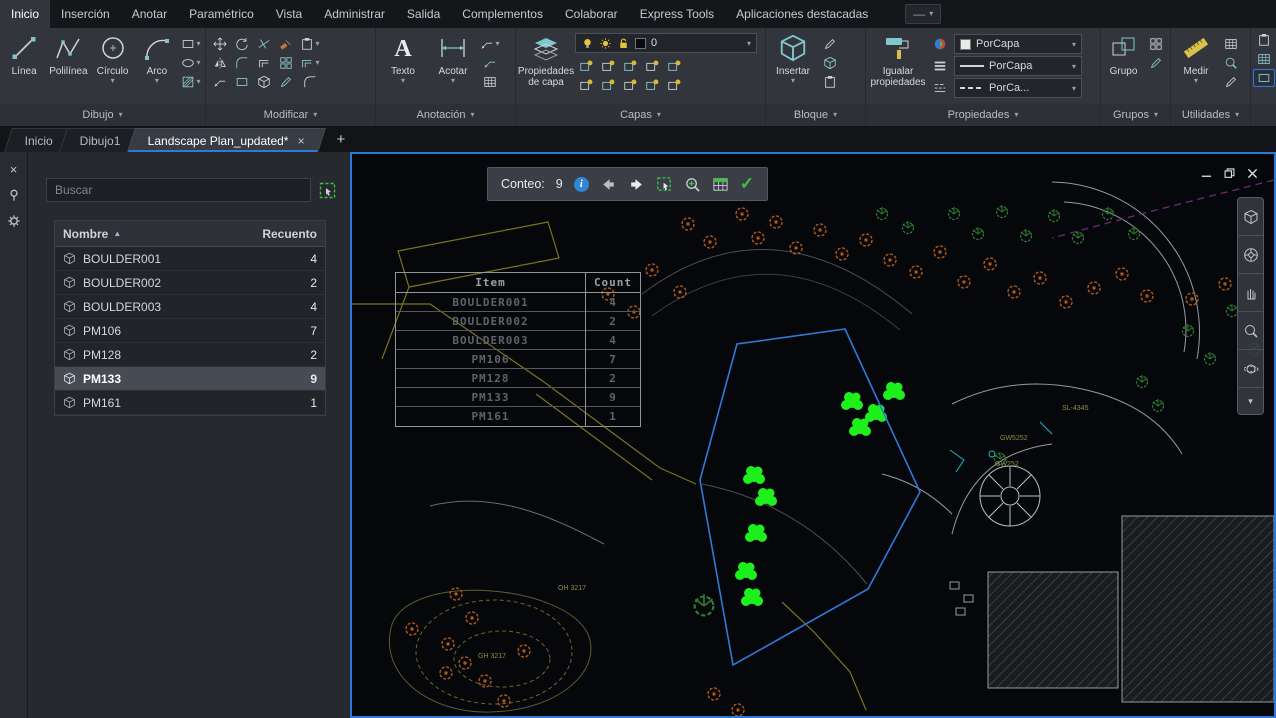 The height and width of the screenshot is (718, 1276). What do you see at coordinates (264, 44) in the screenshot?
I see `trim-button` at bounding box center [264, 44].